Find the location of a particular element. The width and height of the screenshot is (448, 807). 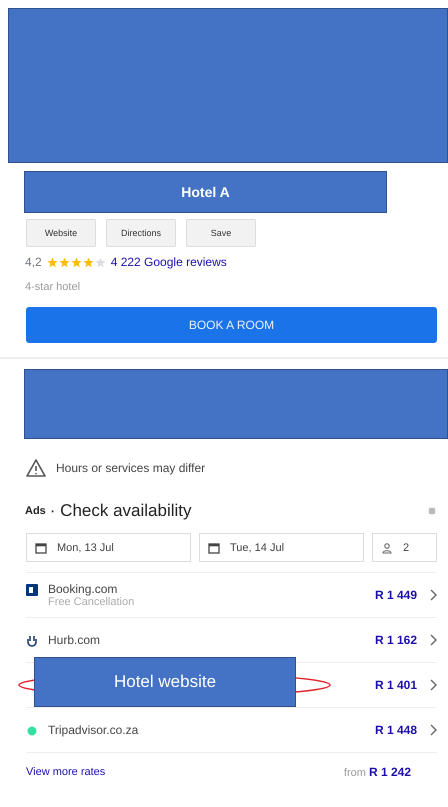

book-room-button: BOOK A ROOM is located at coordinates (231, 325).